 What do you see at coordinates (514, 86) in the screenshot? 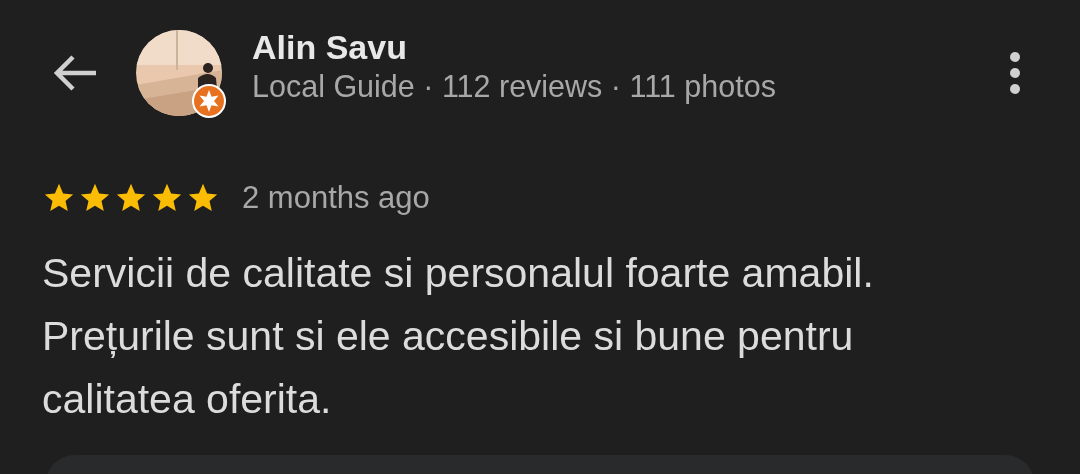
I see `reviewer-stats: Local Guide · 112 reviews · 111 photos` at bounding box center [514, 86].